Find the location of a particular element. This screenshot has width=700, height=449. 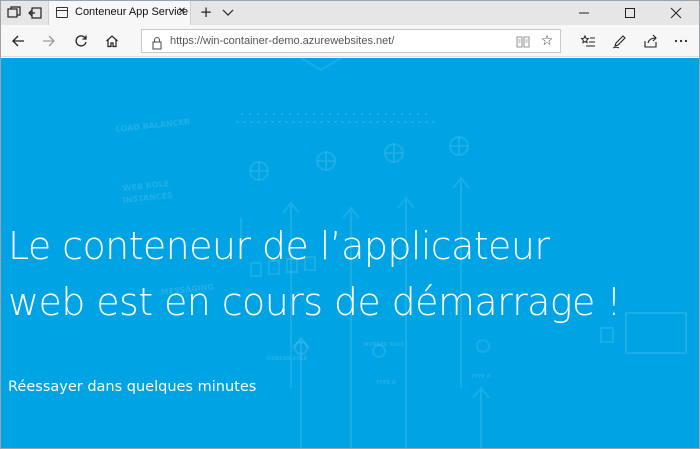

lock-icon is located at coordinates (157, 42).